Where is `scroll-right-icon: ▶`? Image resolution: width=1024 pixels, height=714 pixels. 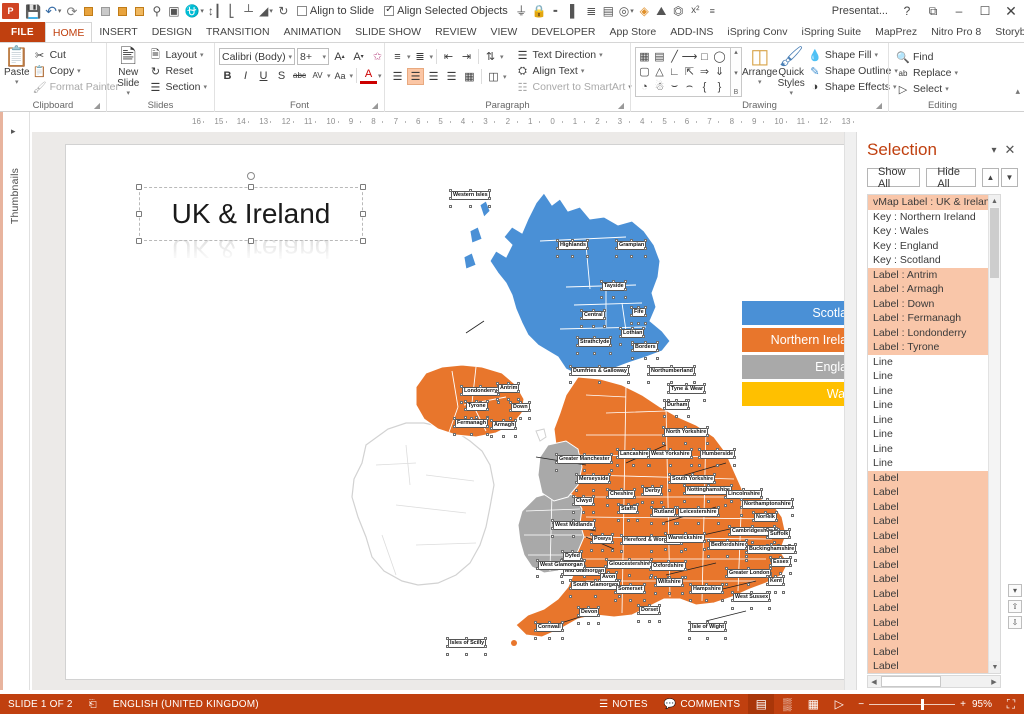 scroll-right-icon: ▶ is located at coordinates (994, 681).